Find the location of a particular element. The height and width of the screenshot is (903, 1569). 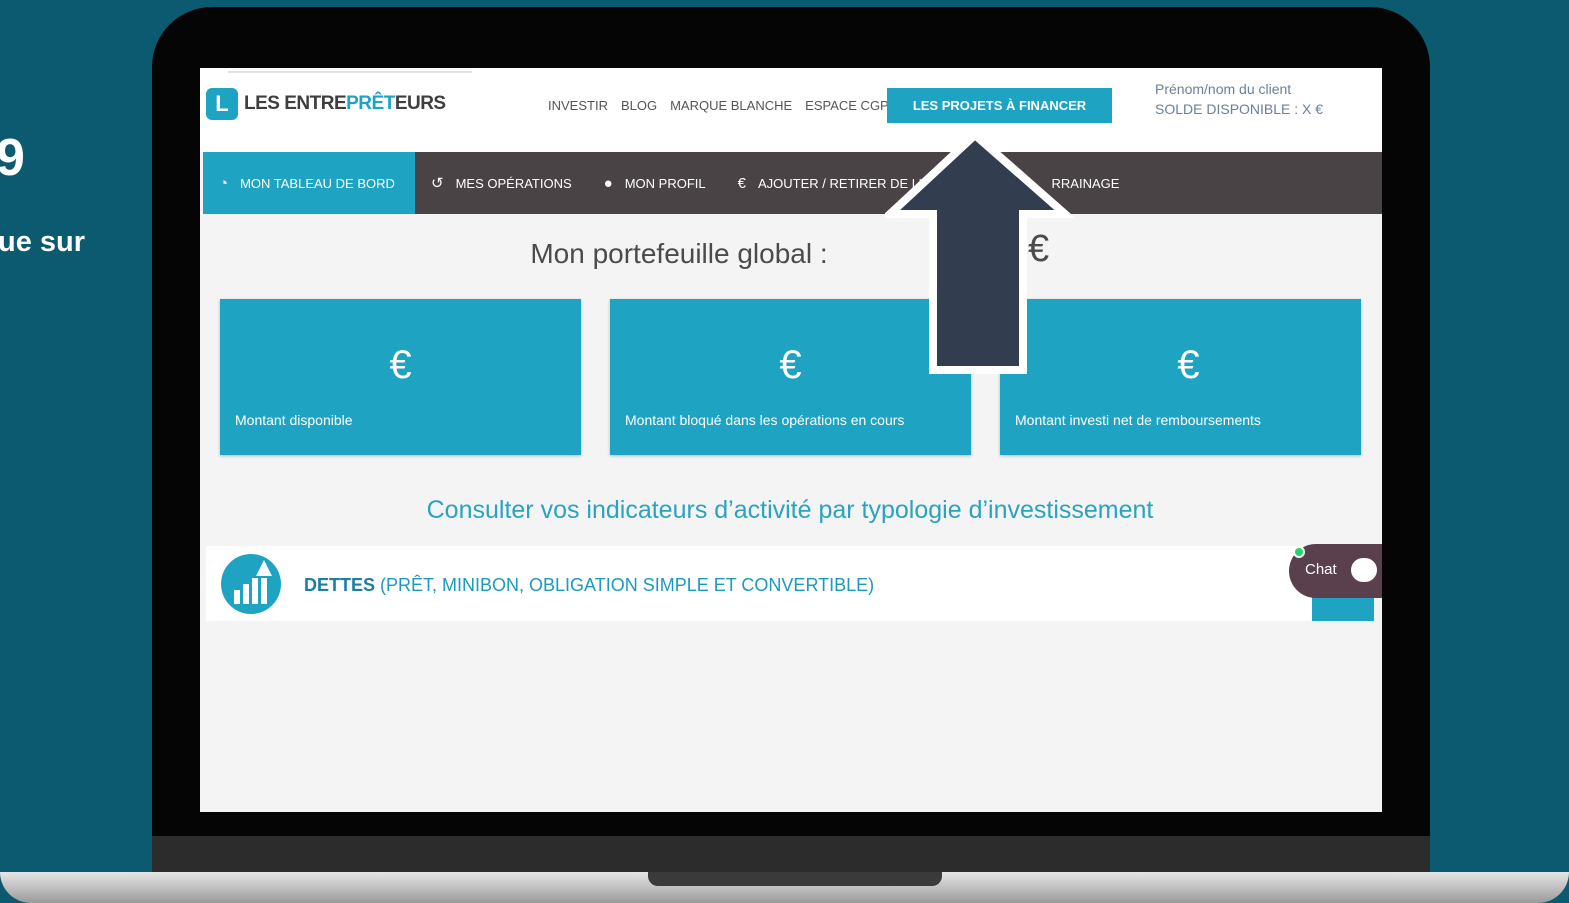

tab-dashboard: ◔ MON TABLEAU DE BORD is located at coordinates (309, 183).